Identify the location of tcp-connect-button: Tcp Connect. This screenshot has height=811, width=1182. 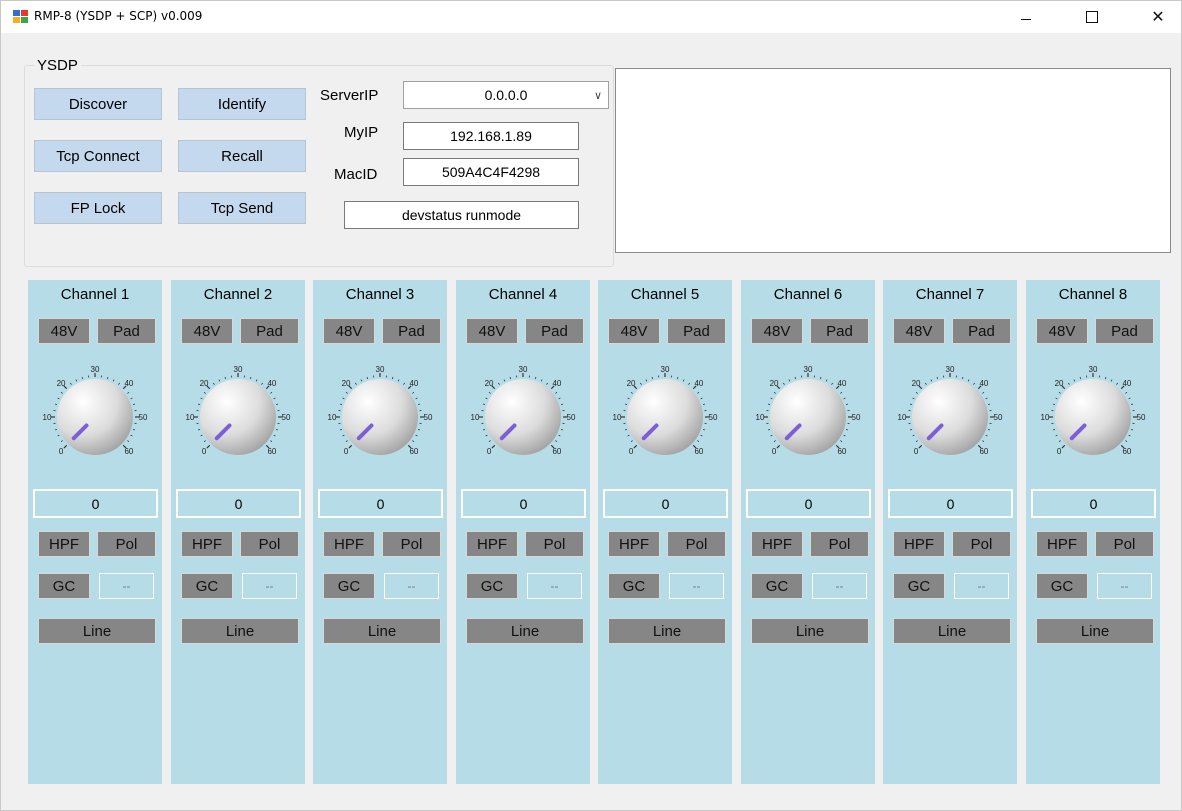
(98, 156).